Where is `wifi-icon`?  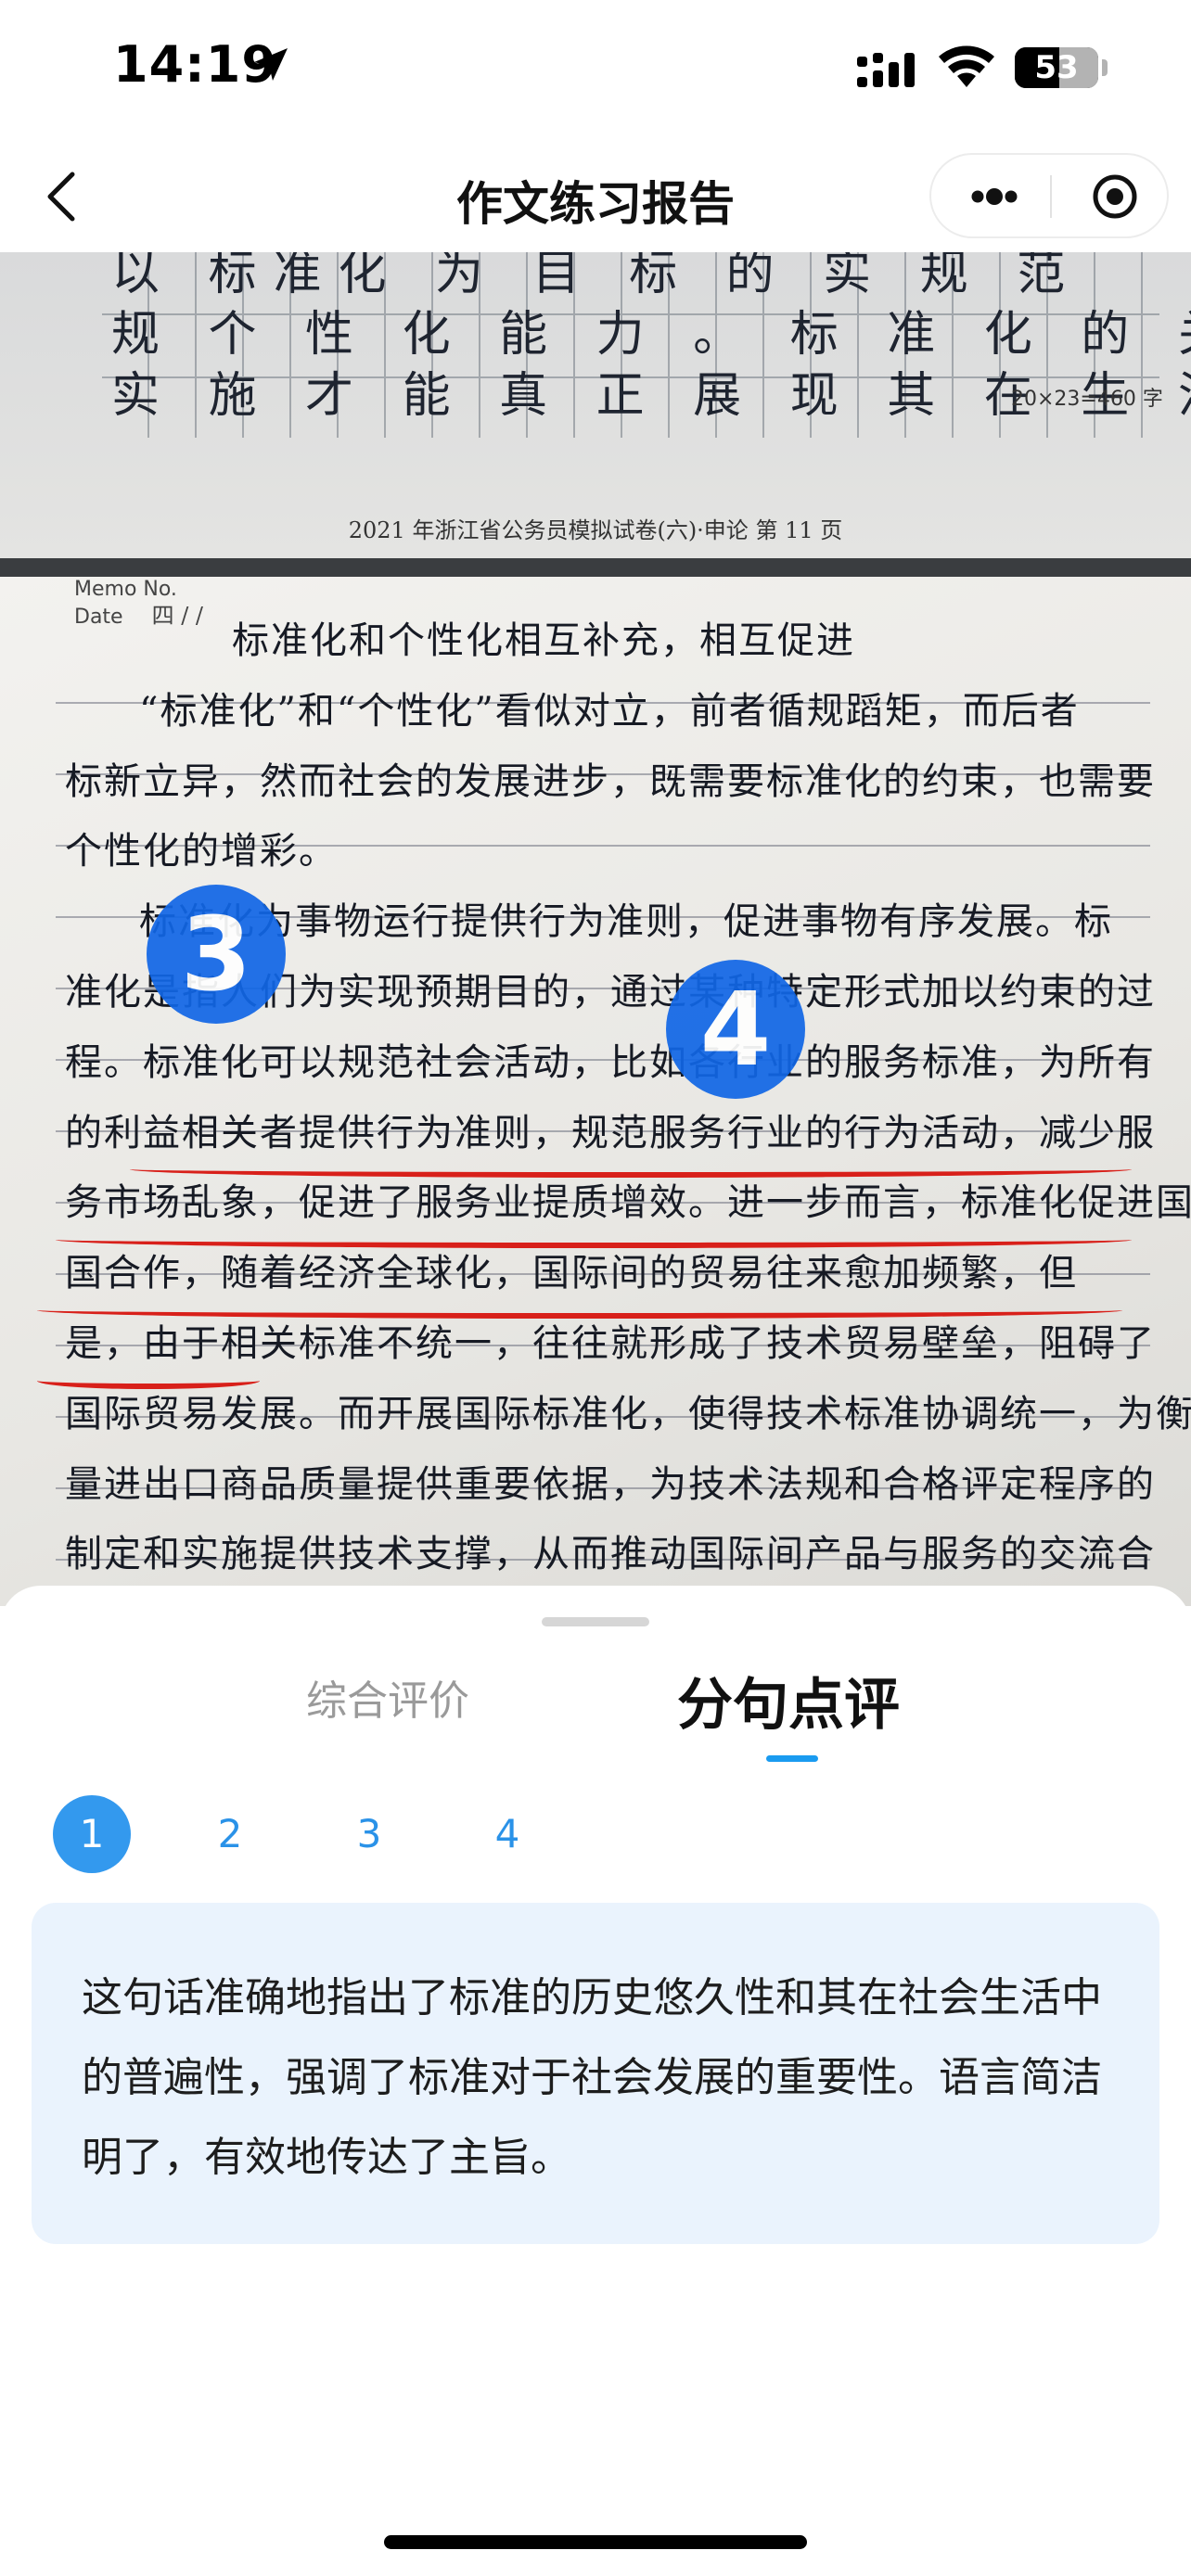
wifi-icon is located at coordinates (966, 66).